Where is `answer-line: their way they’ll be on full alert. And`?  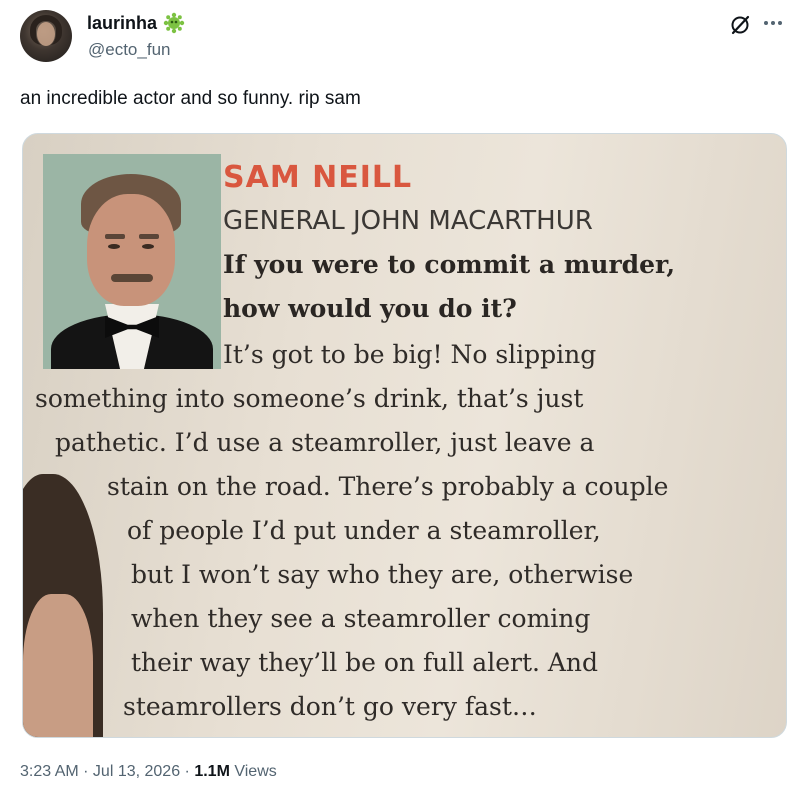
answer-line: their way they’ll be on full alert. And is located at coordinates (365, 662).